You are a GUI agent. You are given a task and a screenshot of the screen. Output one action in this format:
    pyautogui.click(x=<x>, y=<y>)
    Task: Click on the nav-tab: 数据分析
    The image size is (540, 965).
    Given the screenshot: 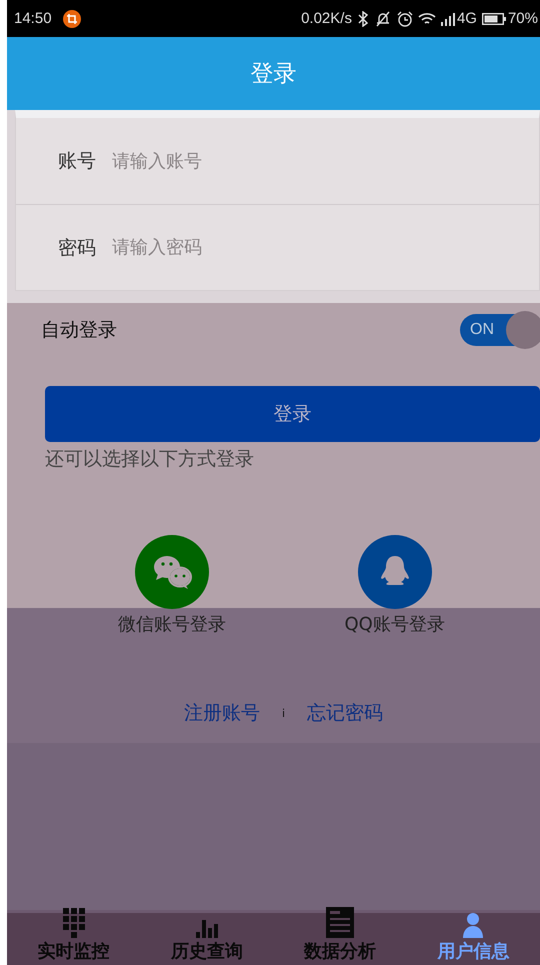 What is the action you would take?
    pyautogui.click(x=340, y=935)
    